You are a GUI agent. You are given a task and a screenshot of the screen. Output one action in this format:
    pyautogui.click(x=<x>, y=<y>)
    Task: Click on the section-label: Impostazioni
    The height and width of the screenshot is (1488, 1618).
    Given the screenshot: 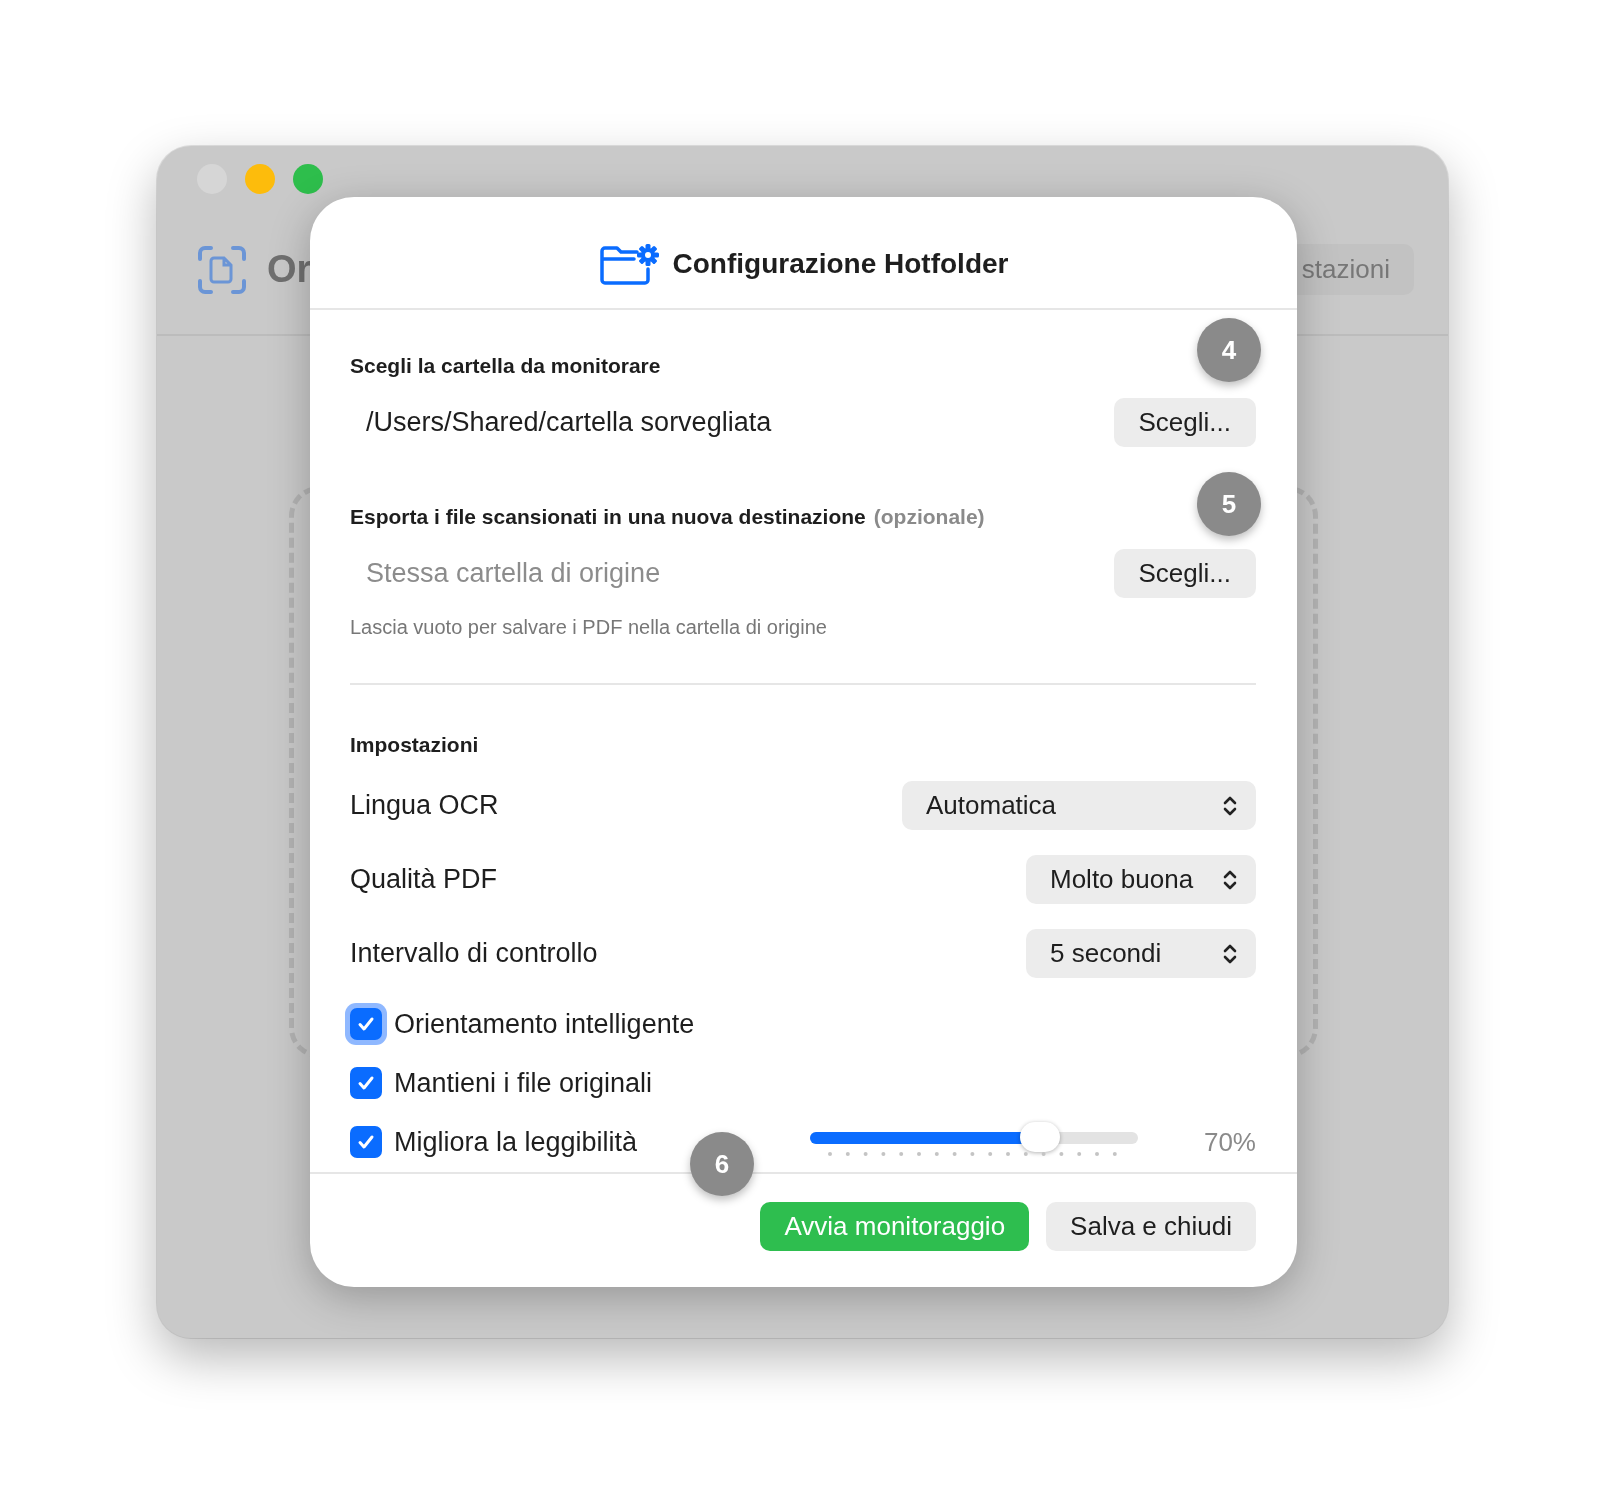 What is the action you would take?
    pyautogui.click(x=415, y=745)
    